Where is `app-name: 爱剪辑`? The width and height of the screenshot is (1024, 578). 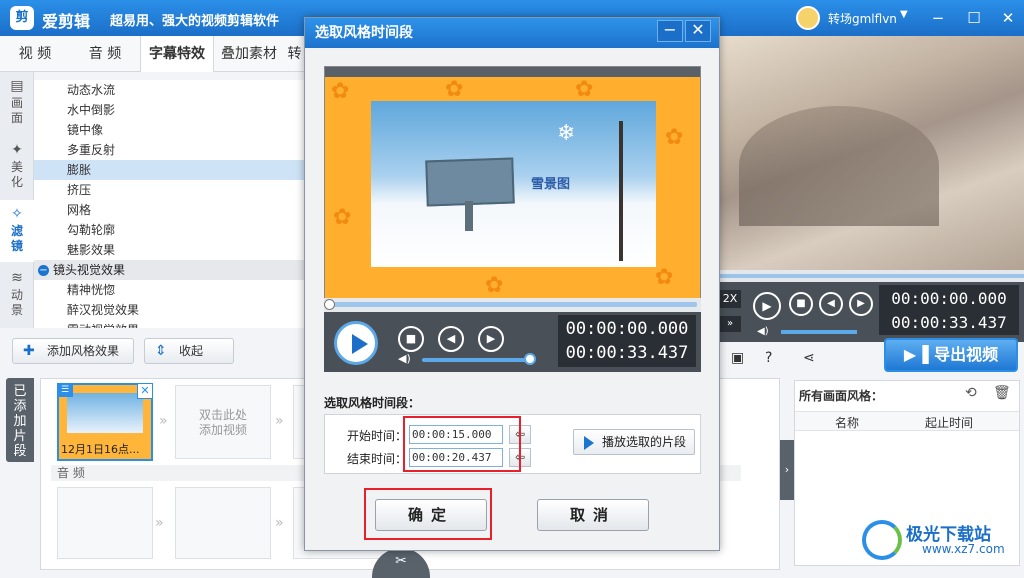
app-name: 爱剪辑 is located at coordinates (66, 21).